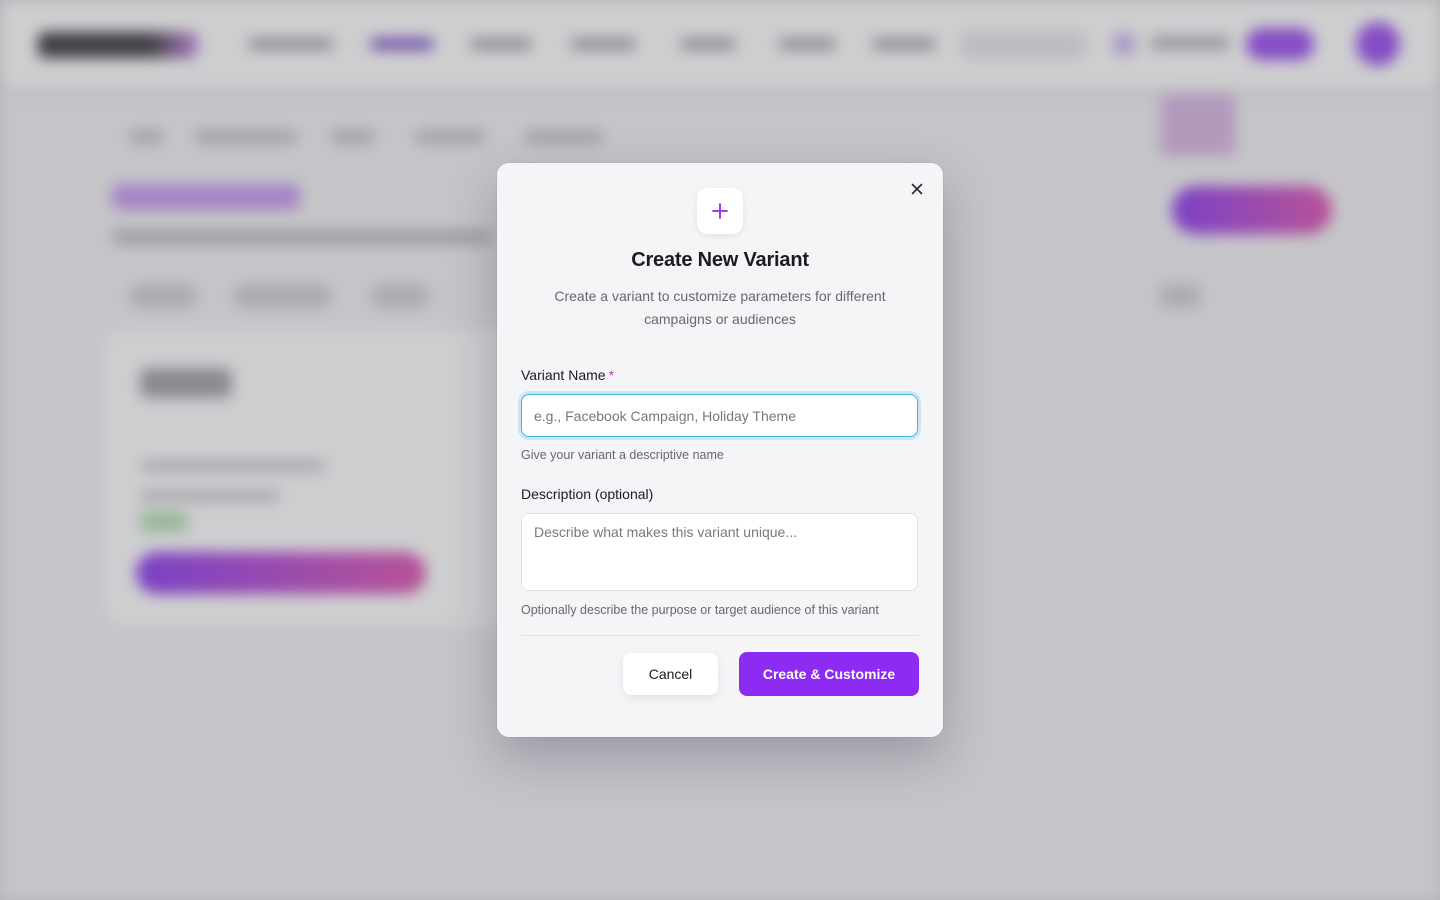 This screenshot has width=1440, height=900. I want to click on required-marker: *, so click(611, 375).